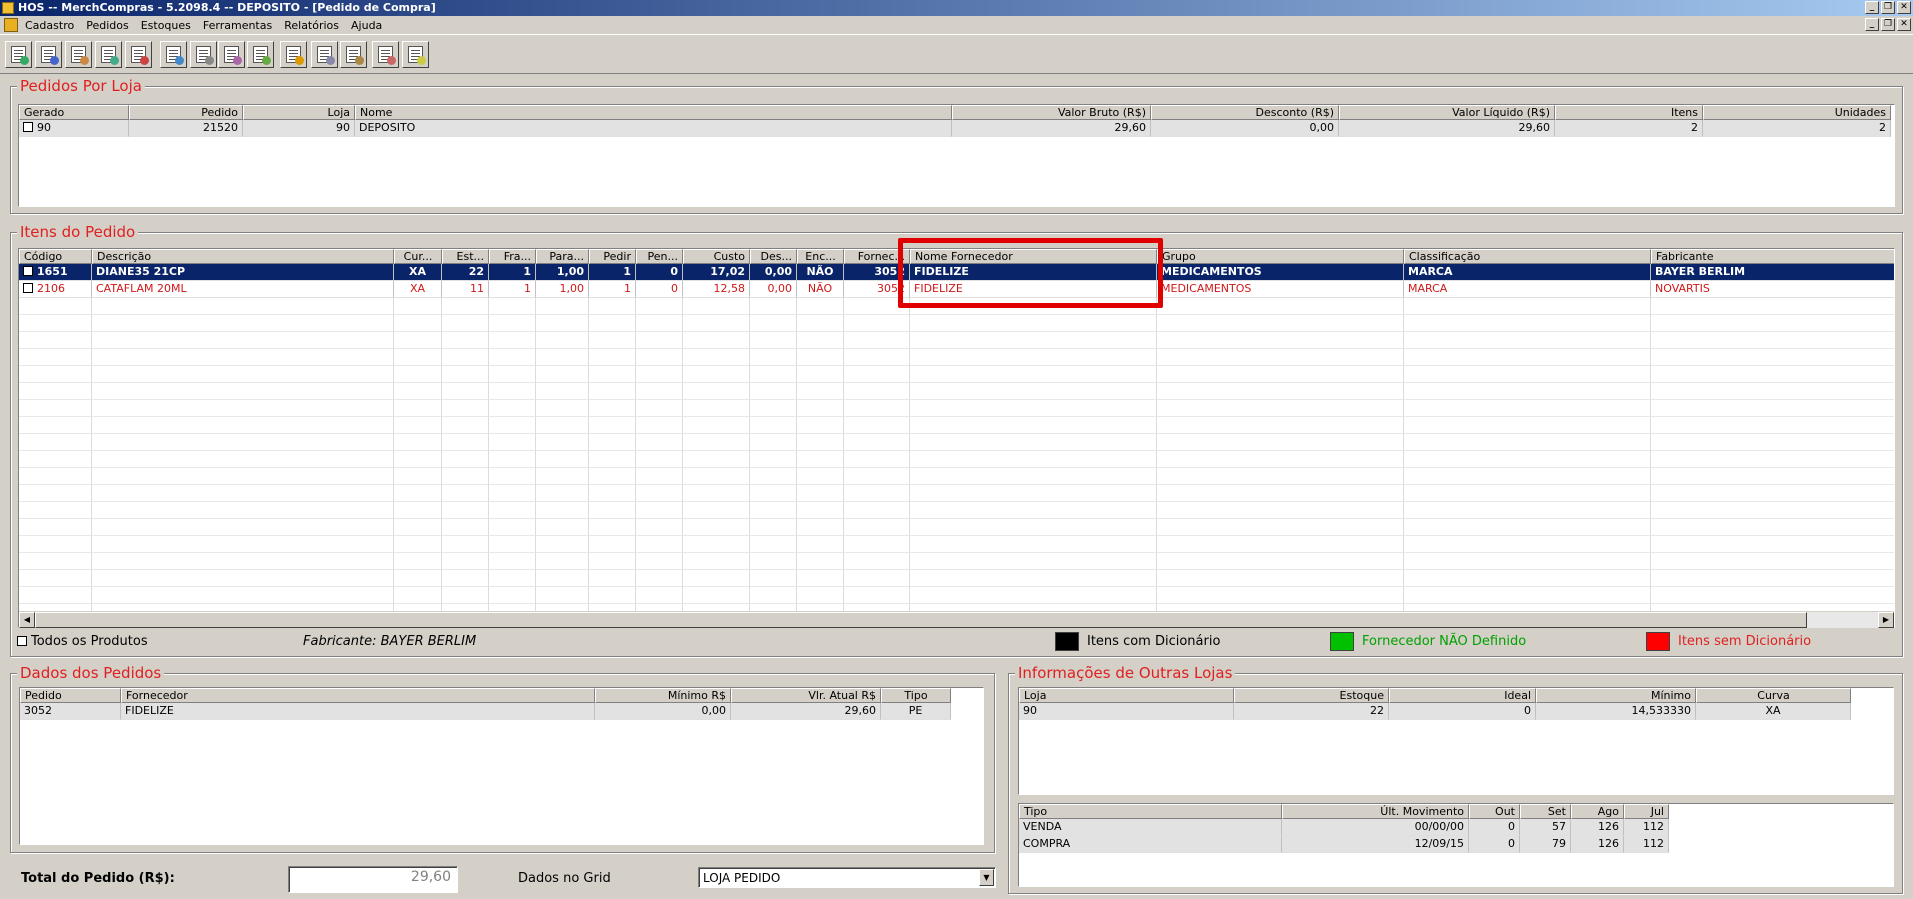 This screenshot has width=1913, height=899. Describe the element at coordinates (1629, 112) in the screenshot. I see `column-header: Itens` at that location.